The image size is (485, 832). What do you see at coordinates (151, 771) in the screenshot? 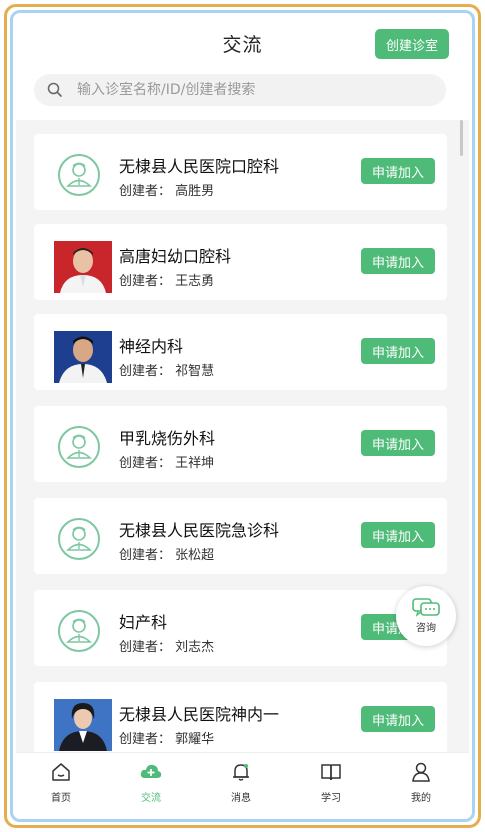
I see `cloud-plus-icon` at bounding box center [151, 771].